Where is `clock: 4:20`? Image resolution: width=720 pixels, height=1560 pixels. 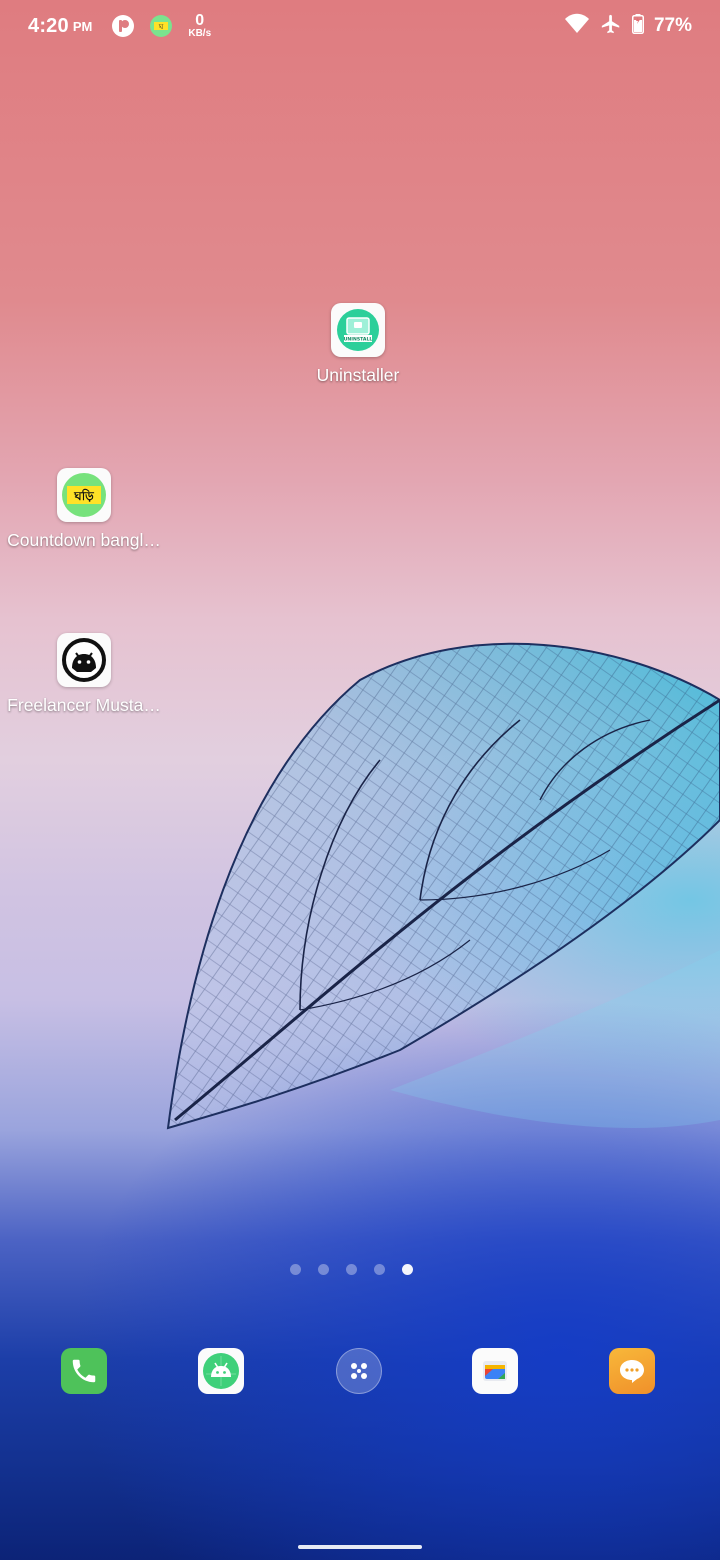 clock: 4:20 is located at coordinates (48, 25).